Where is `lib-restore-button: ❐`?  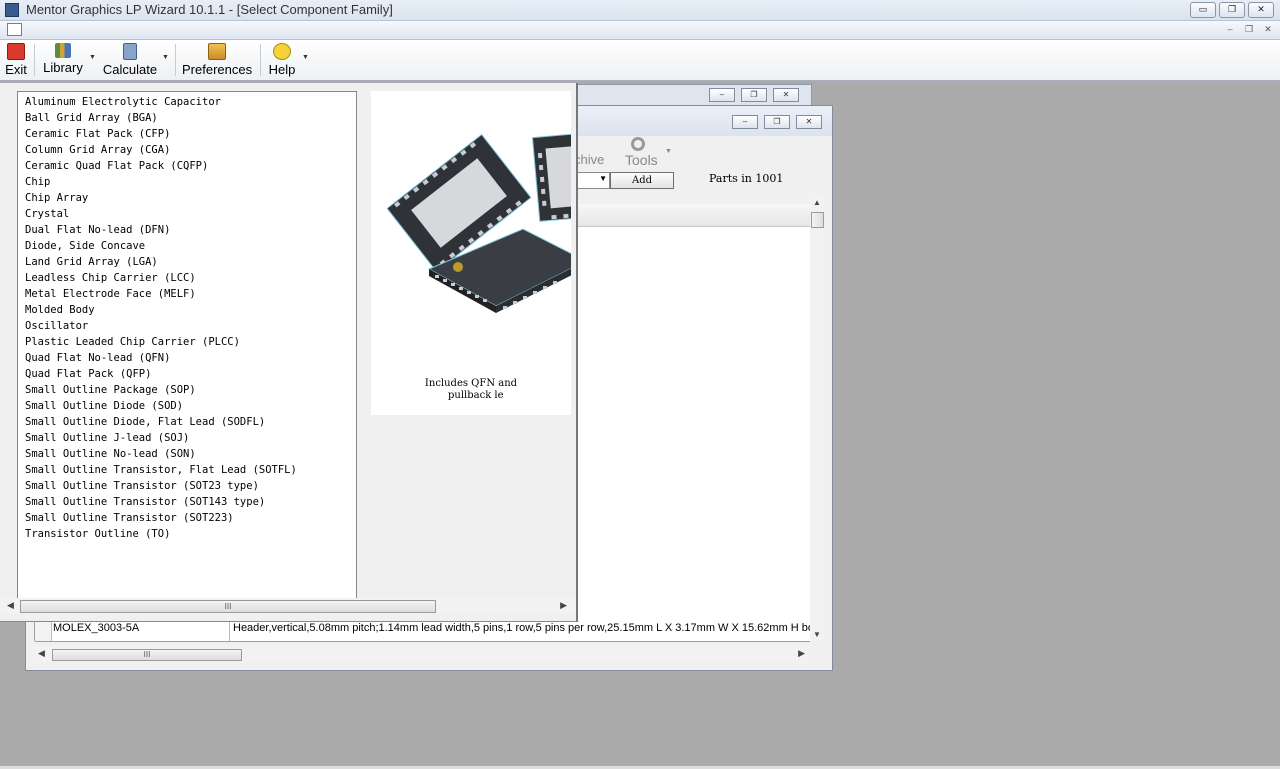
lib-restore-button: ❐ is located at coordinates (777, 122).